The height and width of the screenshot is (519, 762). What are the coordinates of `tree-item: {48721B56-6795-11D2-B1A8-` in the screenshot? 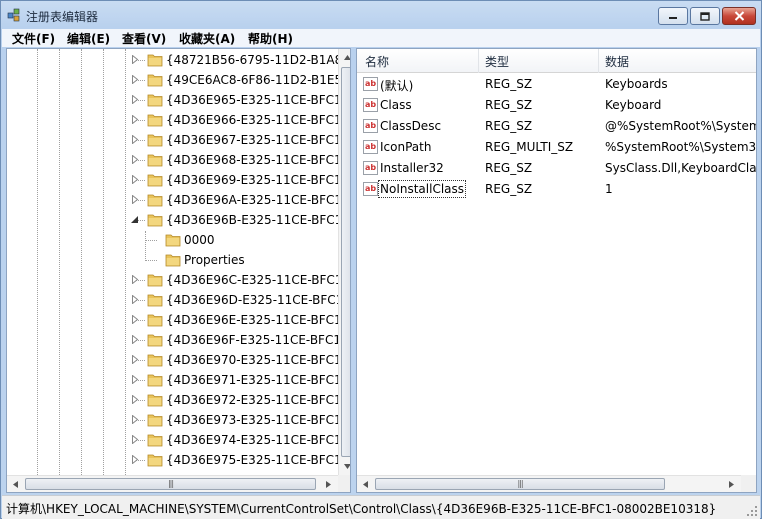 It's located at (177, 60).